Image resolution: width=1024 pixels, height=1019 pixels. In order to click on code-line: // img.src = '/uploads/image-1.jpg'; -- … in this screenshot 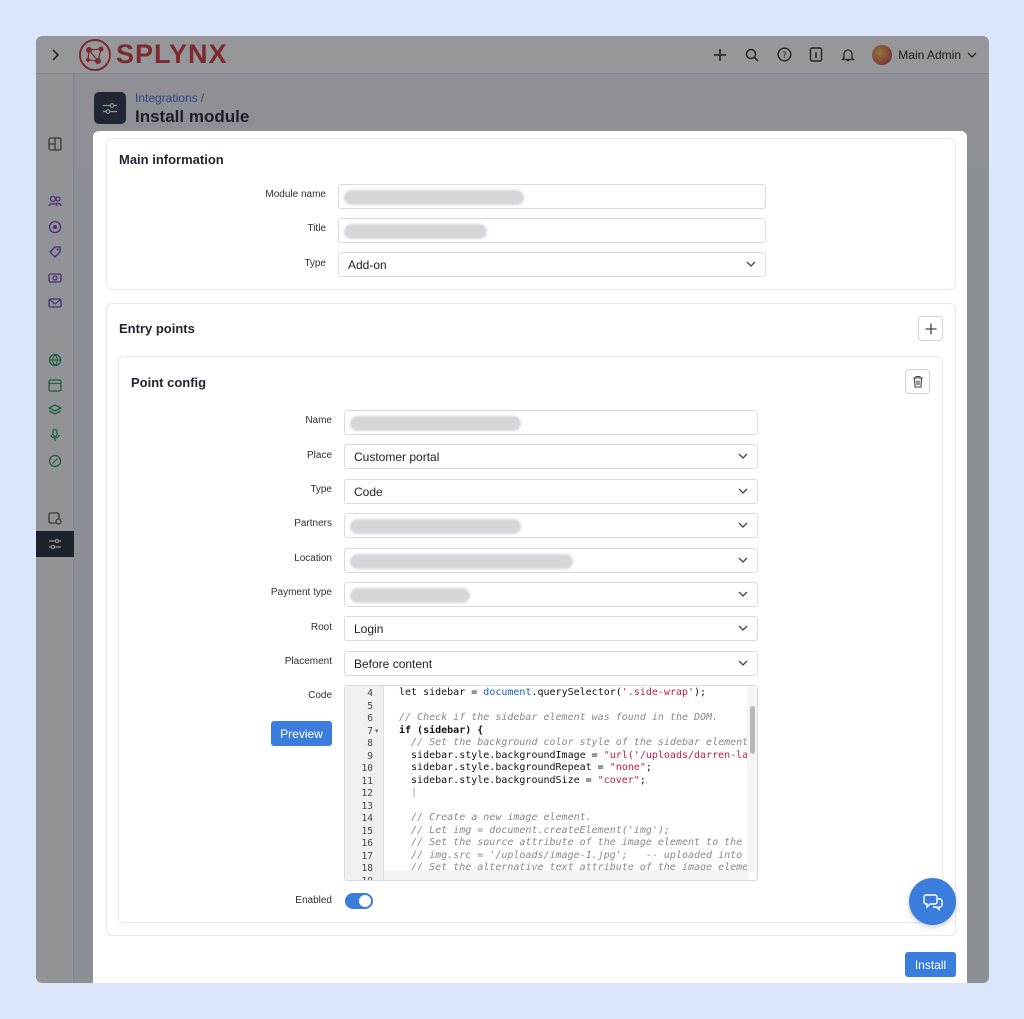, I will do `click(571, 855)`.